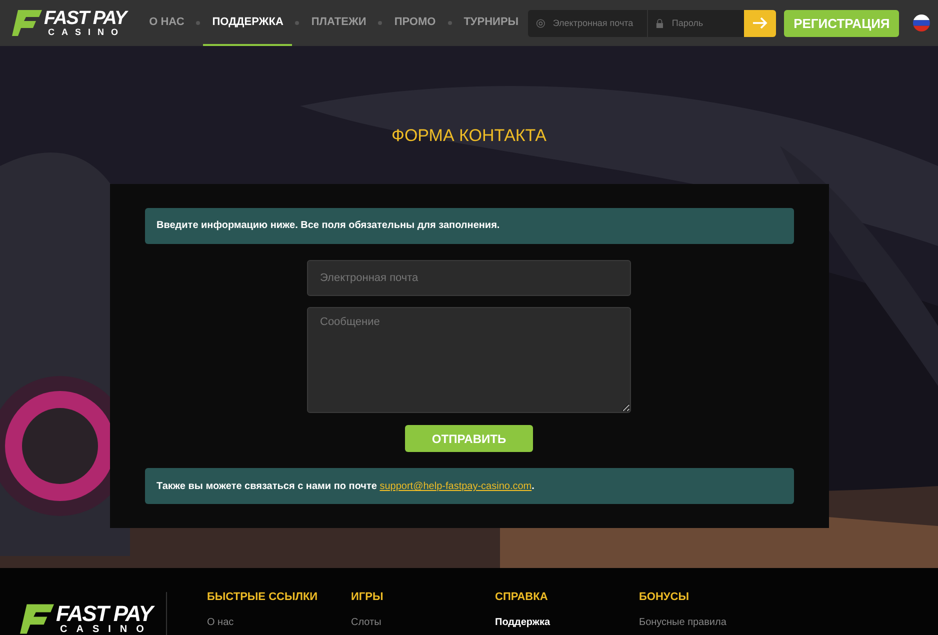 This screenshot has width=938, height=635. I want to click on arrow-icon, so click(760, 23).